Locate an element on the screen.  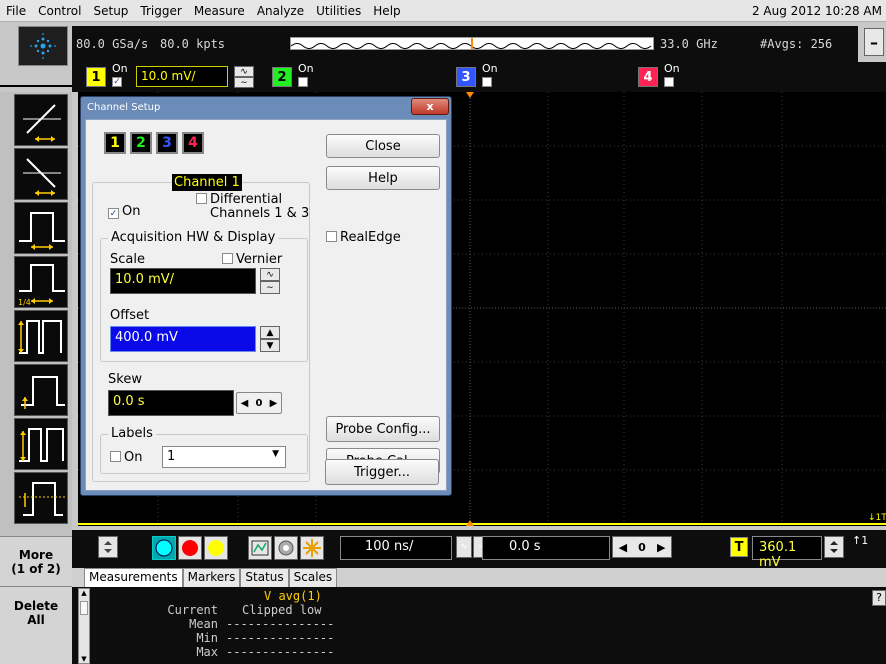
menu-control: Control is located at coordinates (59, 11).